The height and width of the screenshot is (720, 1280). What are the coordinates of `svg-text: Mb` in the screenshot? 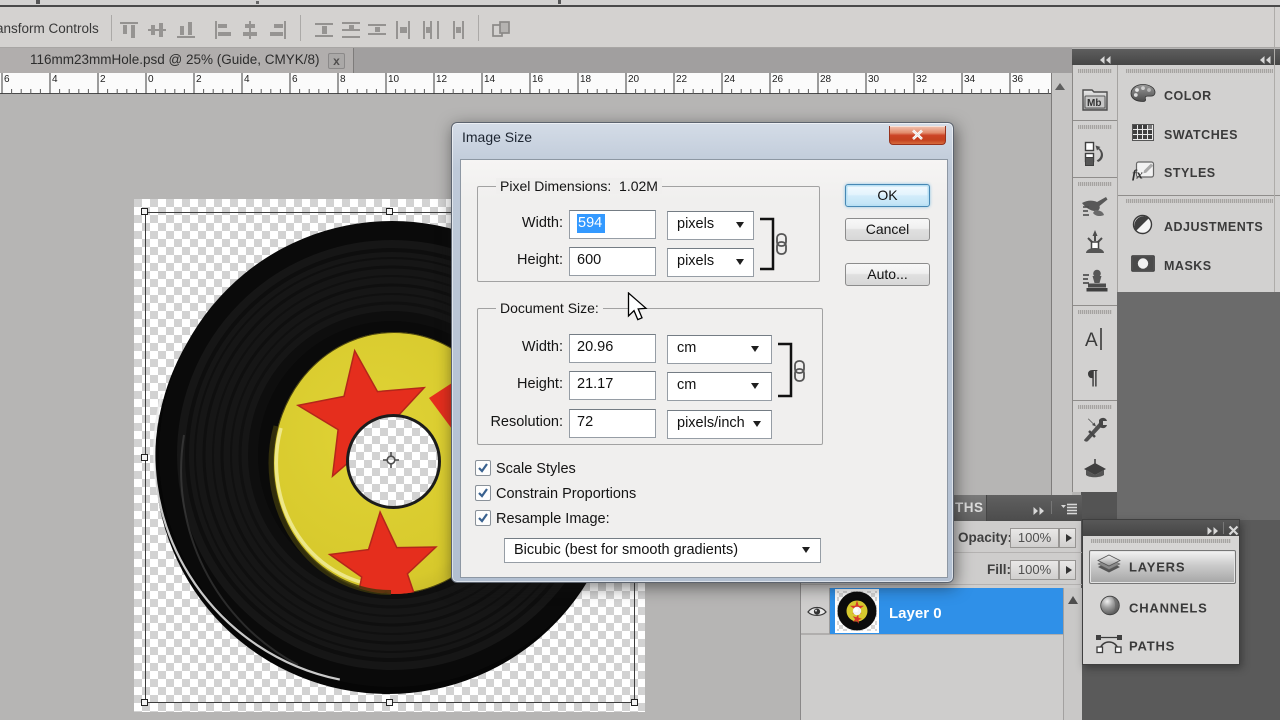 It's located at (1094, 103).